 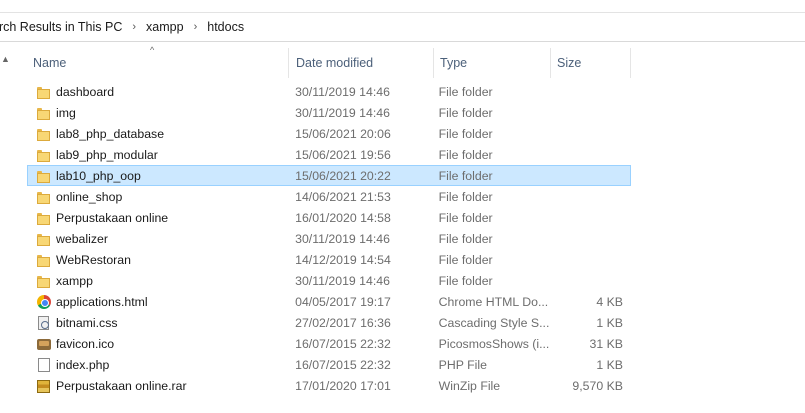 What do you see at coordinates (165, 27) in the screenshot?
I see `breadcrumb-xampp: xampp` at bounding box center [165, 27].